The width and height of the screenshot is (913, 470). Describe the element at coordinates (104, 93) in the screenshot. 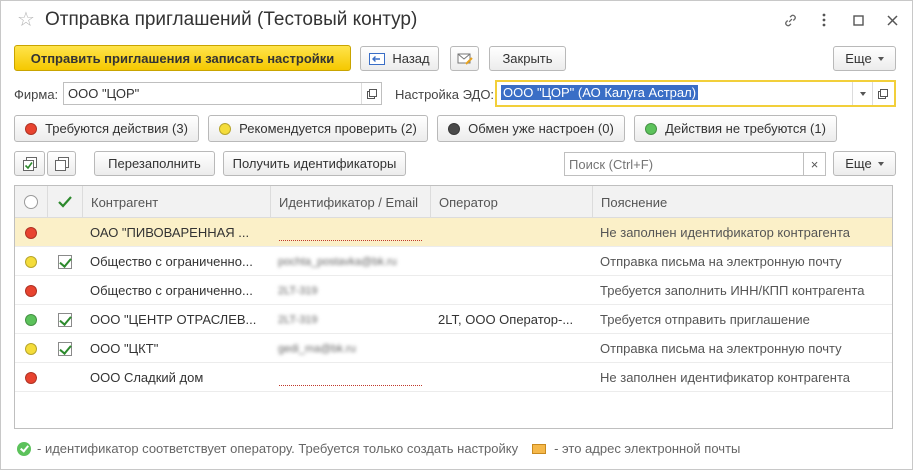

I see `firm-value: ООО "ЦОР"` at that location.